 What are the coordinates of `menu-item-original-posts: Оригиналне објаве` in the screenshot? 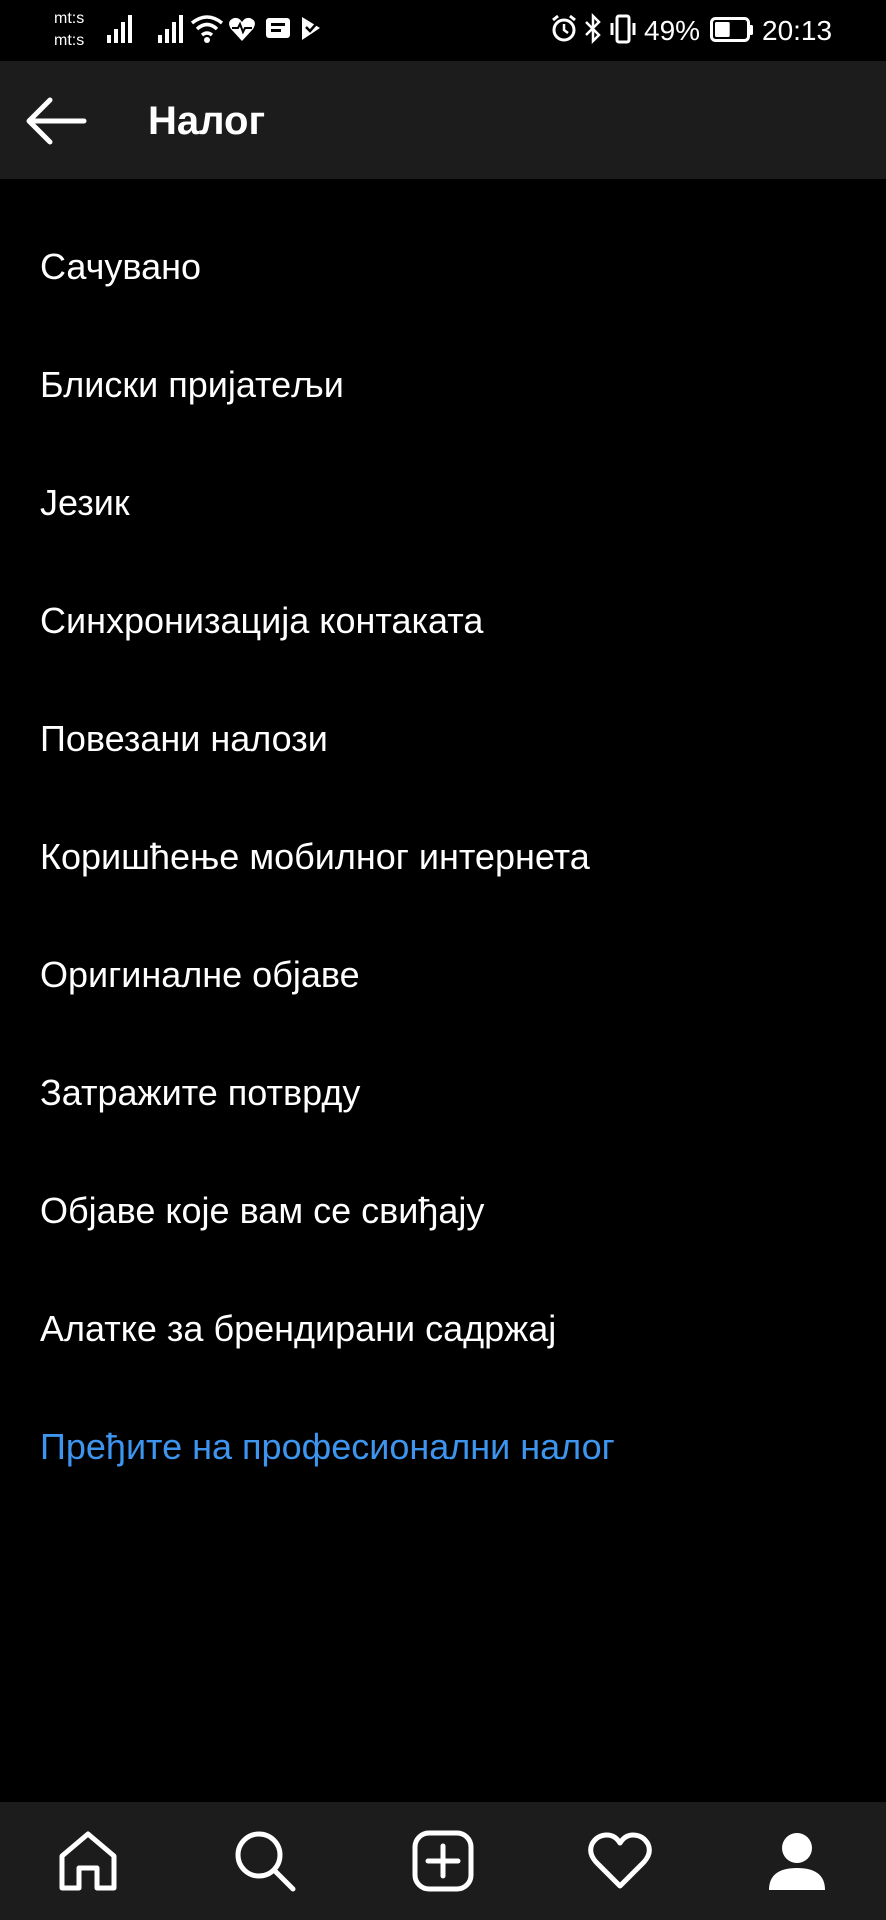 It's located at (443, 975).